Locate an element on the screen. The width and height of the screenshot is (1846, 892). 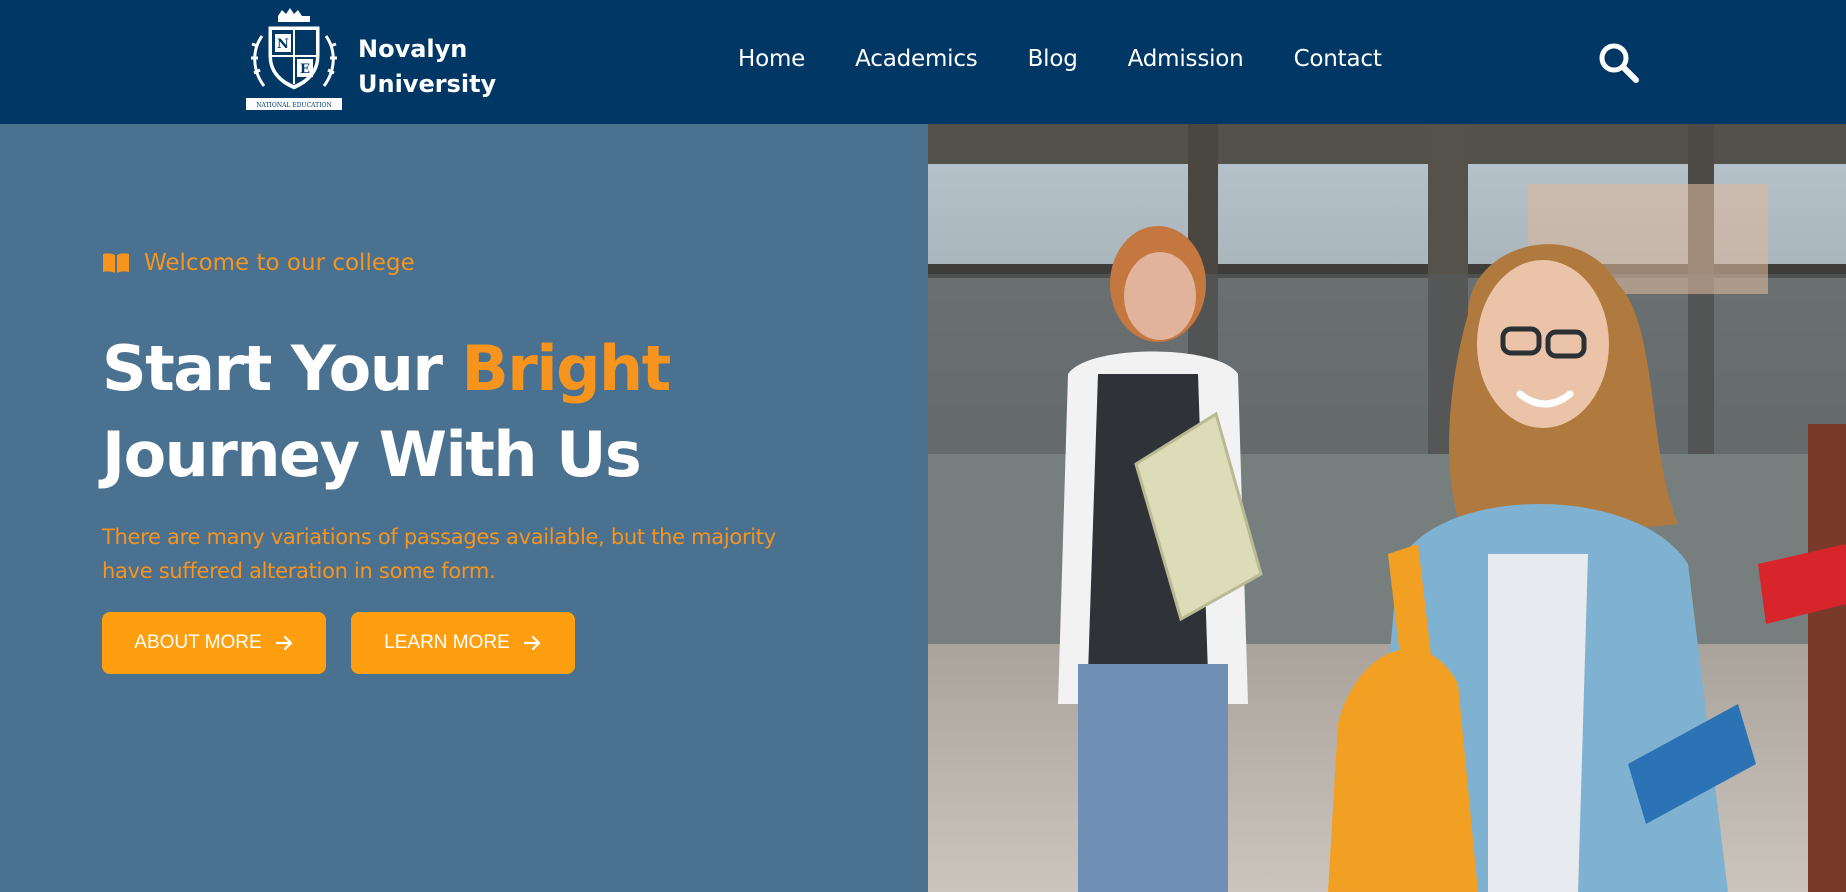
about-more-label: ABOUT MORE is located at coordinates (198, 642).